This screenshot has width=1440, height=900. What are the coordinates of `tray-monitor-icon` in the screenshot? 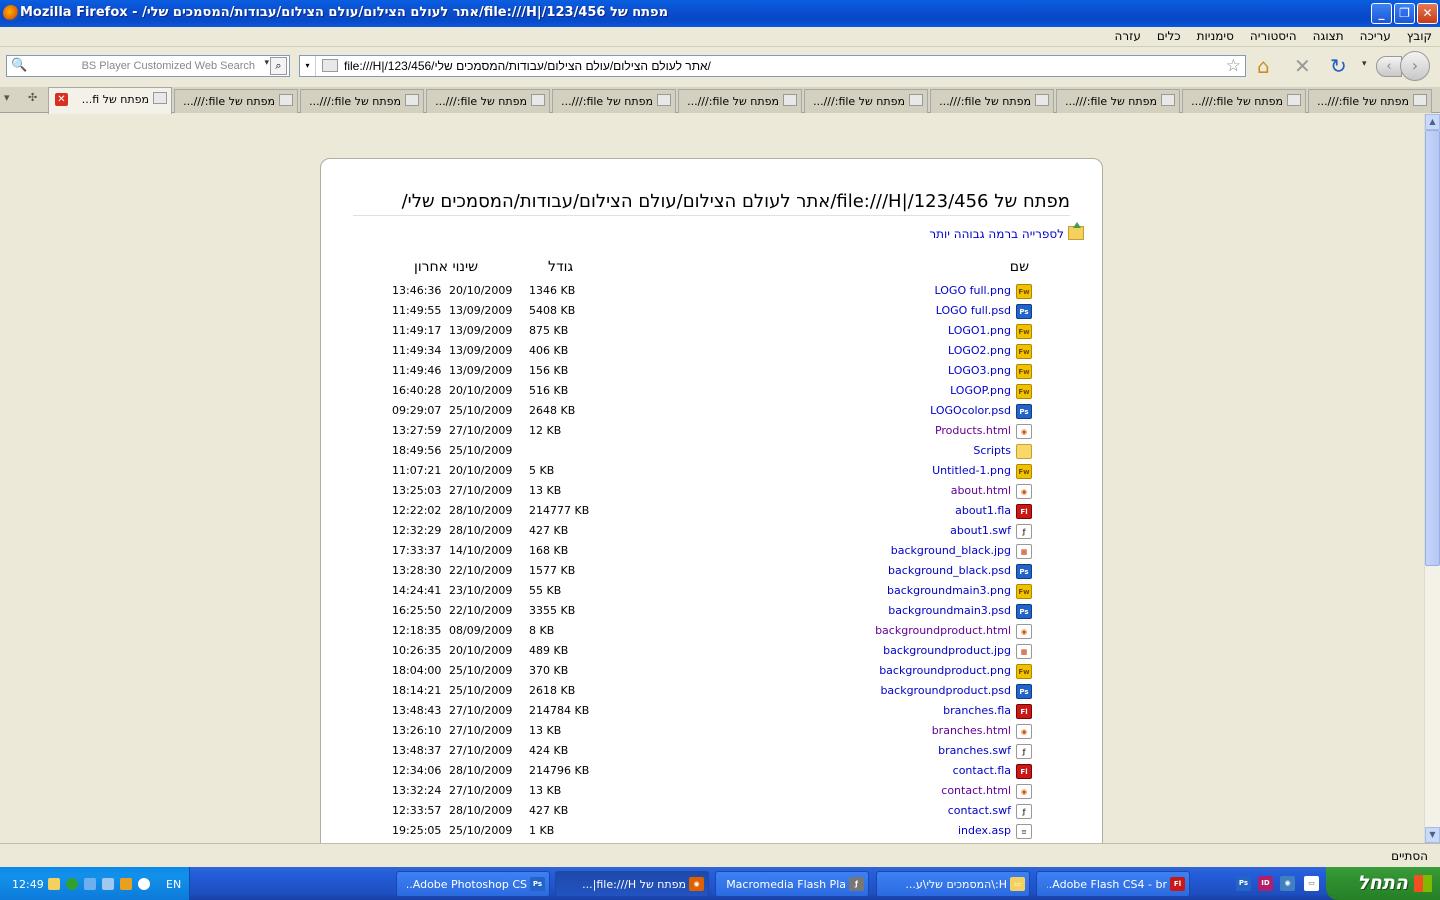 It's located at (108, 884).